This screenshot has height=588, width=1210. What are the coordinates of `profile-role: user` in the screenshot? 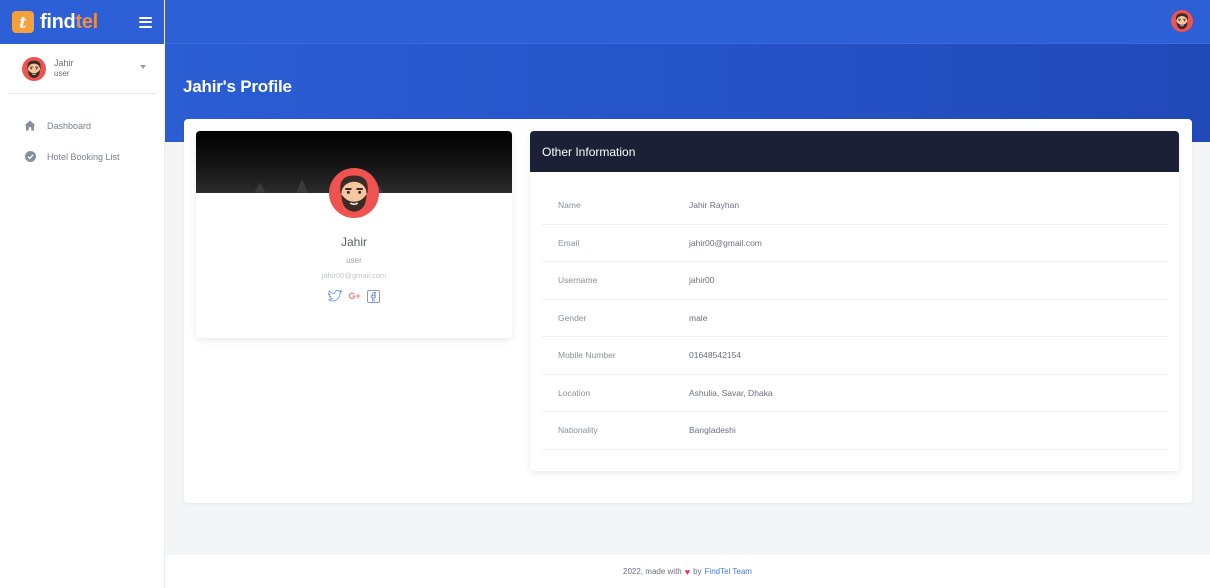 It's located at (354, 260).